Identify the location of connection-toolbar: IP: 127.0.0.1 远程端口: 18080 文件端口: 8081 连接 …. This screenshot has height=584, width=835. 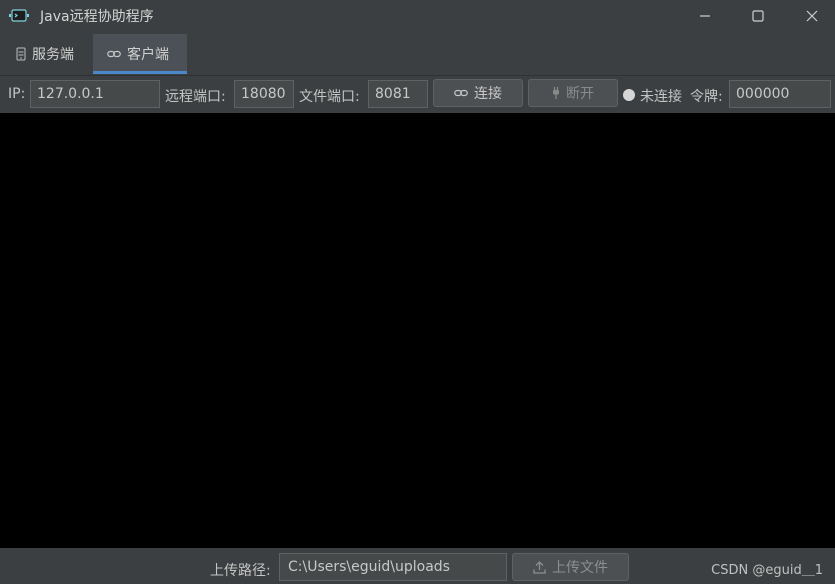
(417, 94).